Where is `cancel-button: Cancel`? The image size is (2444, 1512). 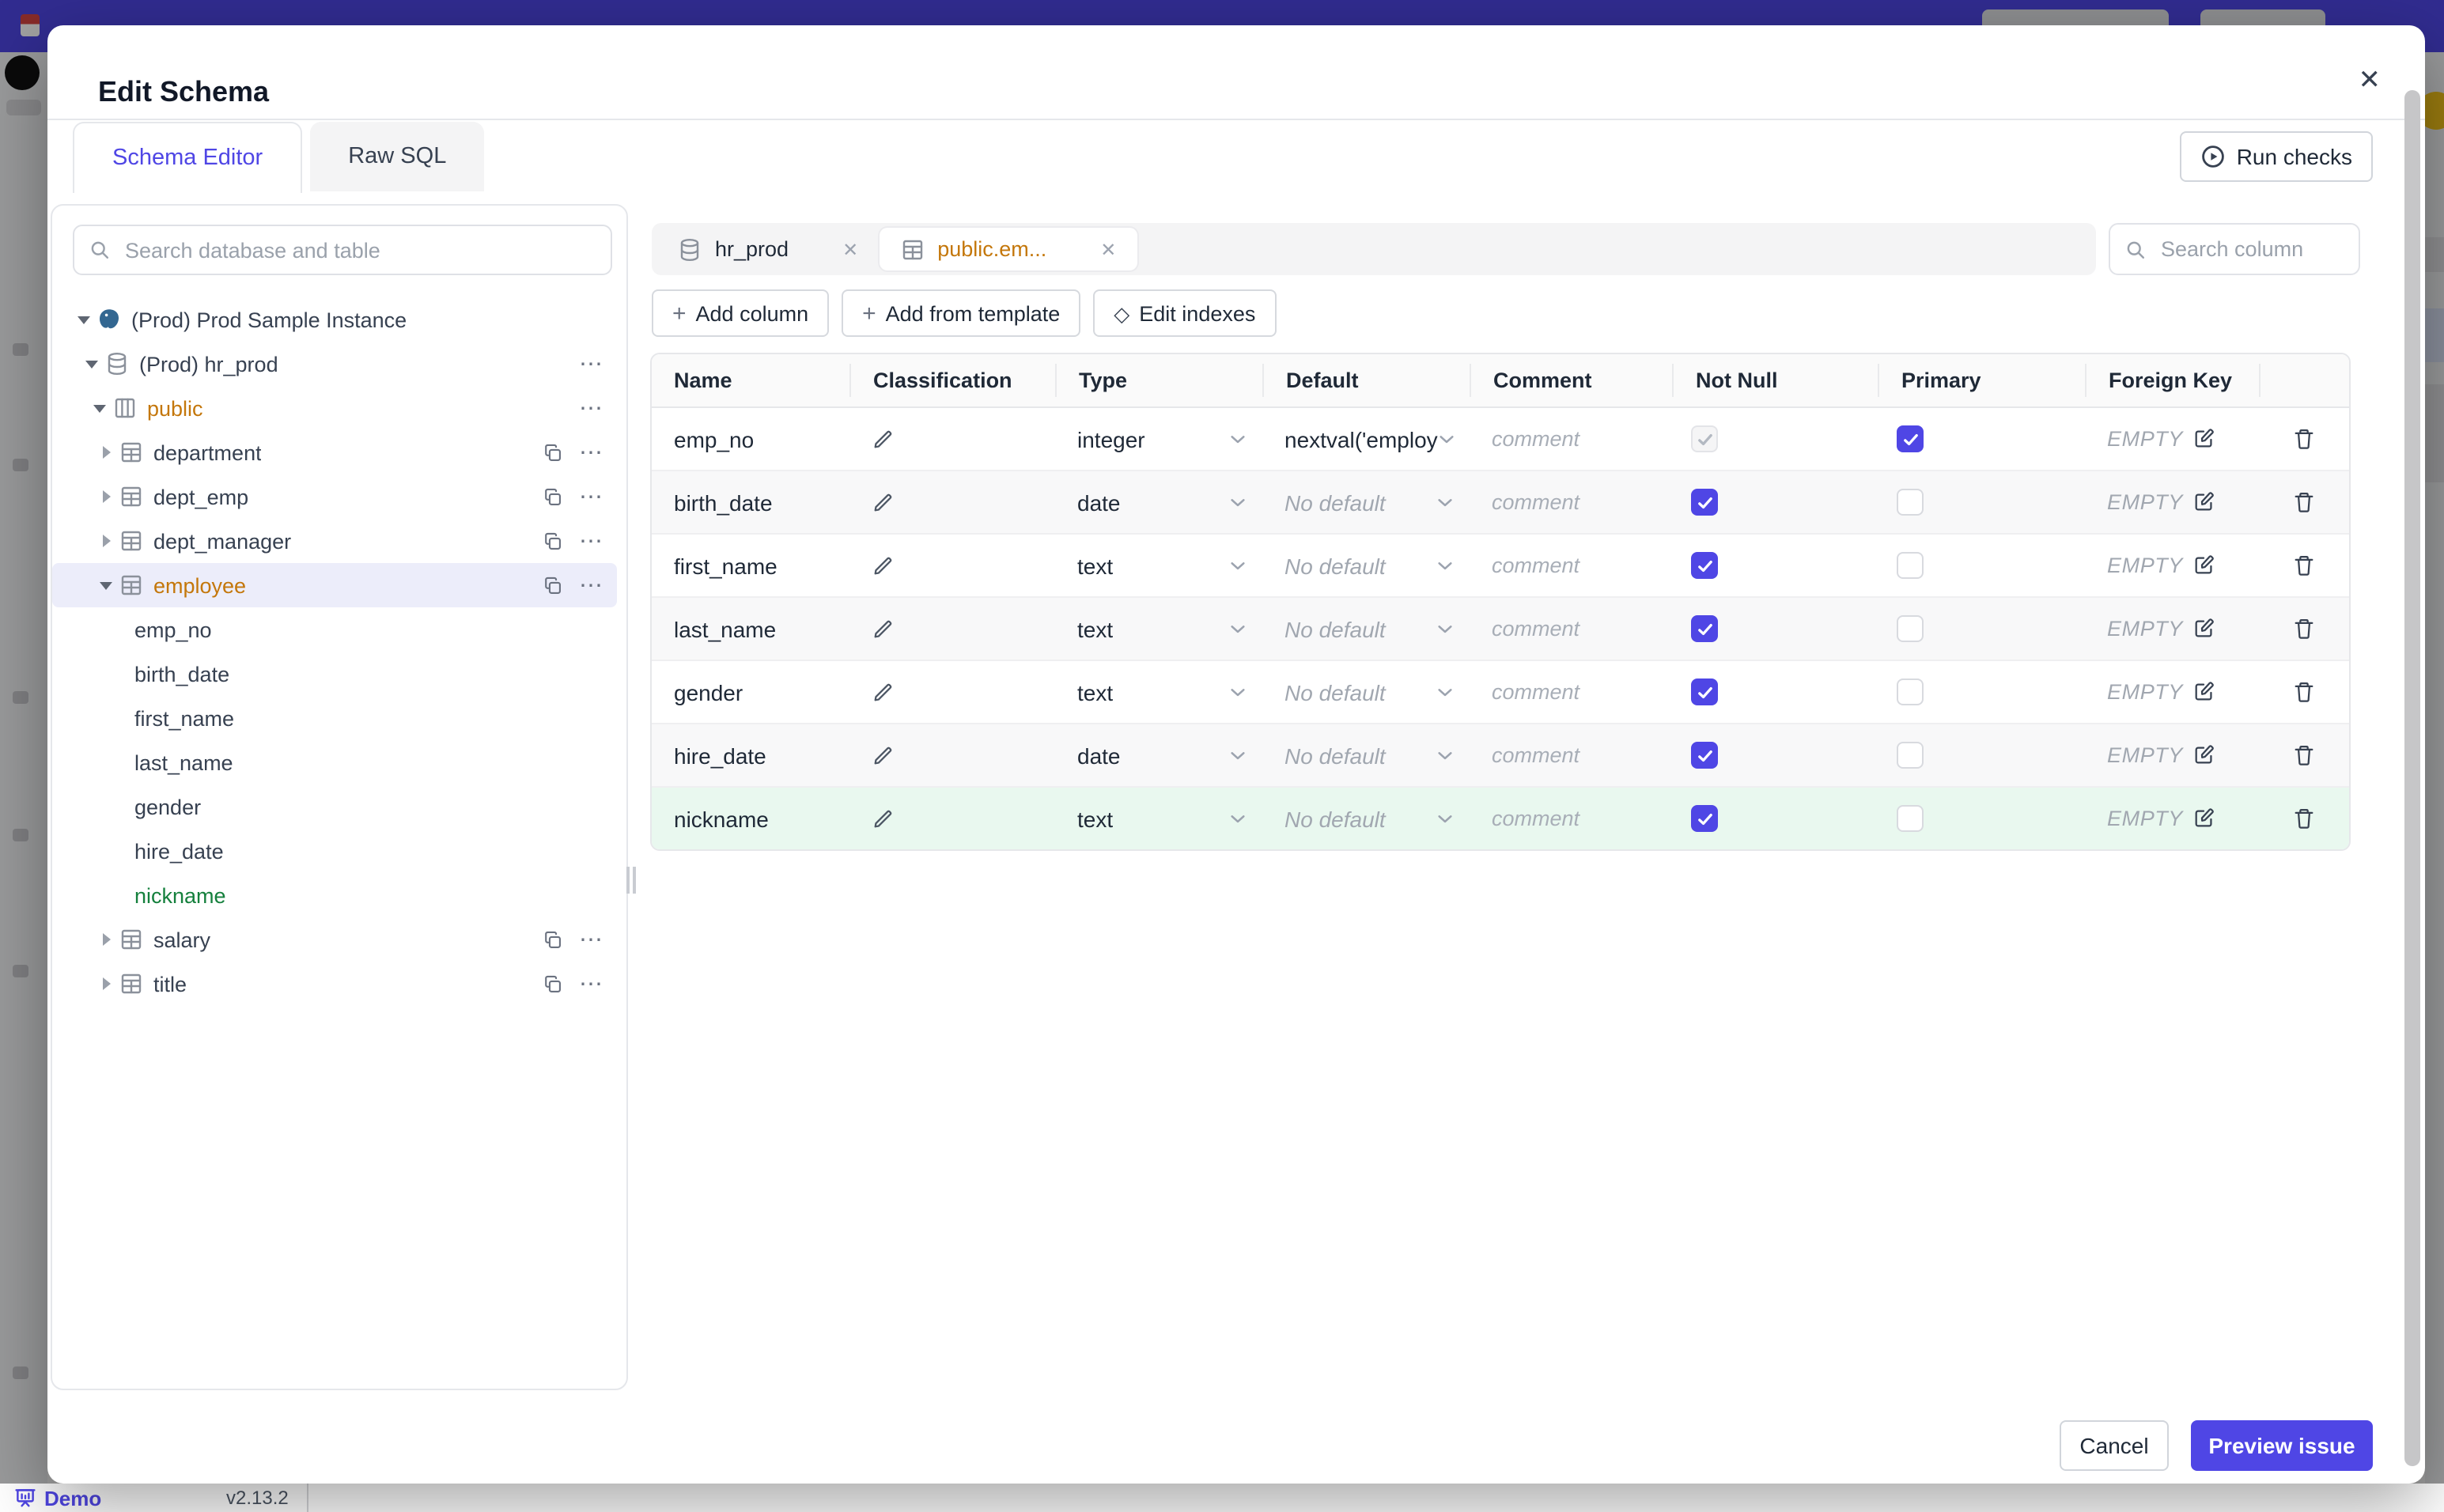 cancel-button: Cancel is located at coordinates (2114, 1446).